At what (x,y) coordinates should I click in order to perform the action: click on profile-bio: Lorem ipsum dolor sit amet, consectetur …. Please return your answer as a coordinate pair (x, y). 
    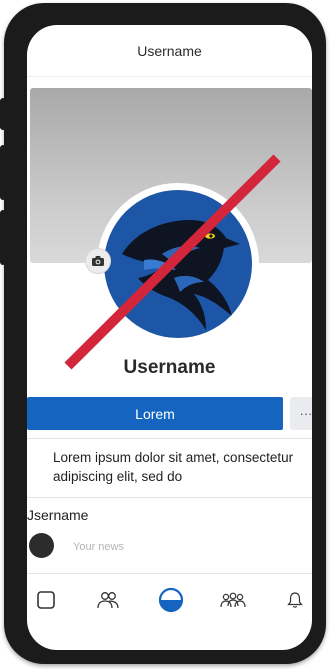
    Looking at the image, I should click on (173, 467).